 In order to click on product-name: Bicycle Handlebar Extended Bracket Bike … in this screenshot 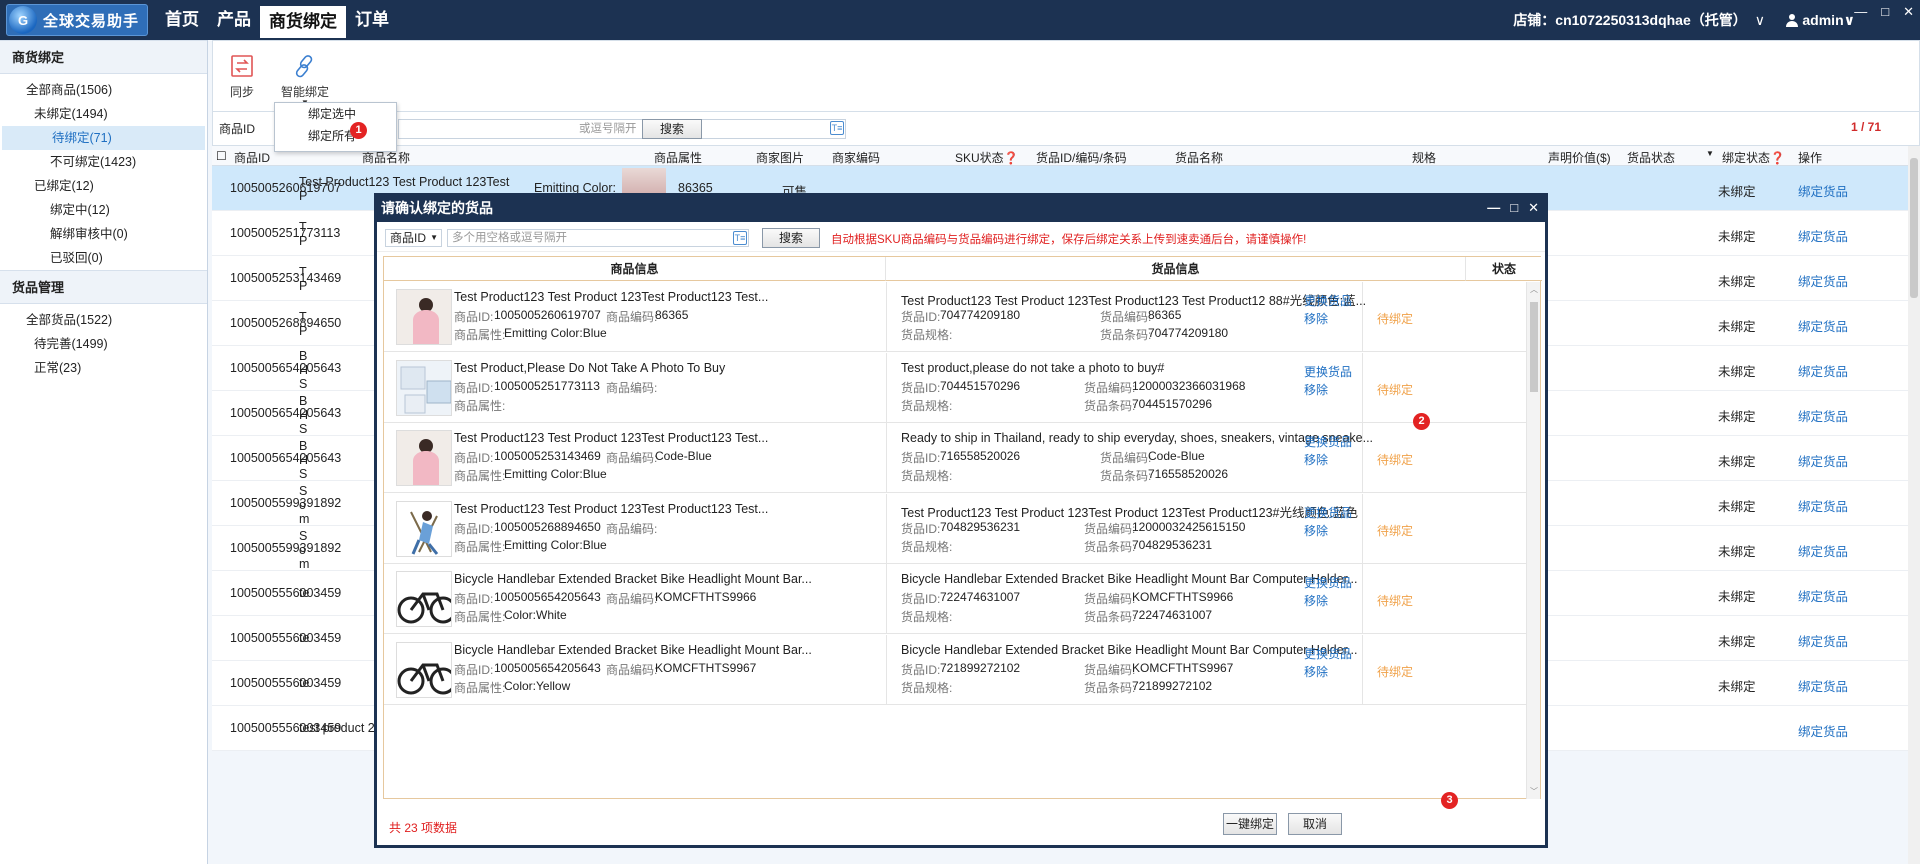, I will do `click(633, 579)`.